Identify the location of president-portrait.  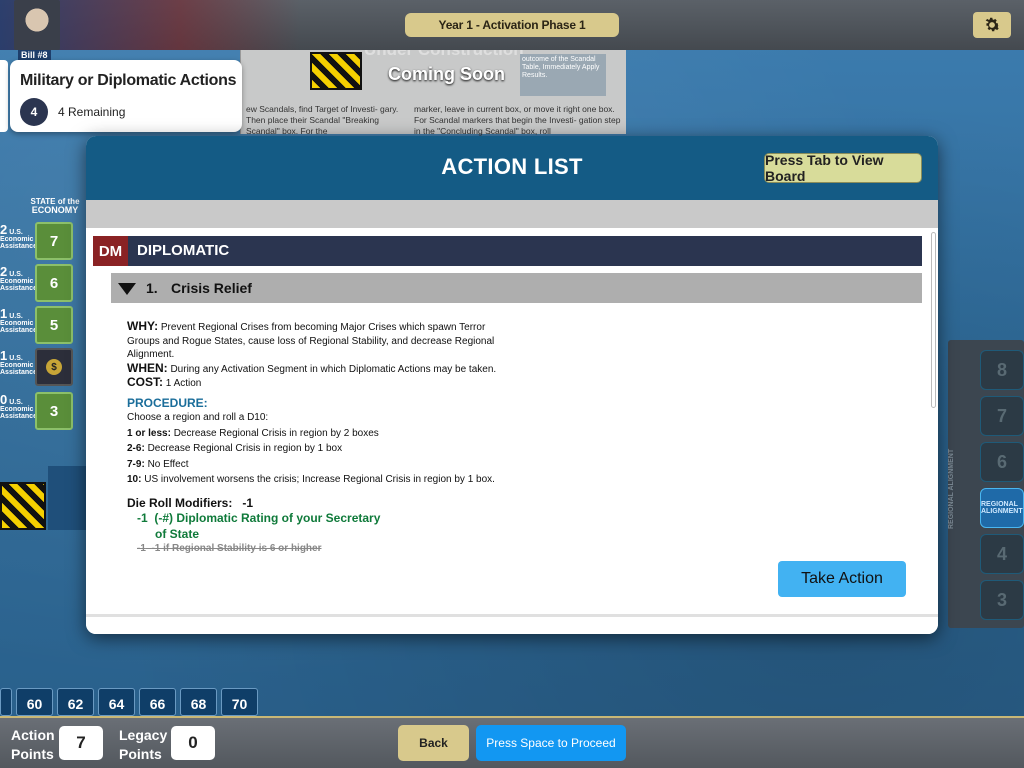
(37, 25).